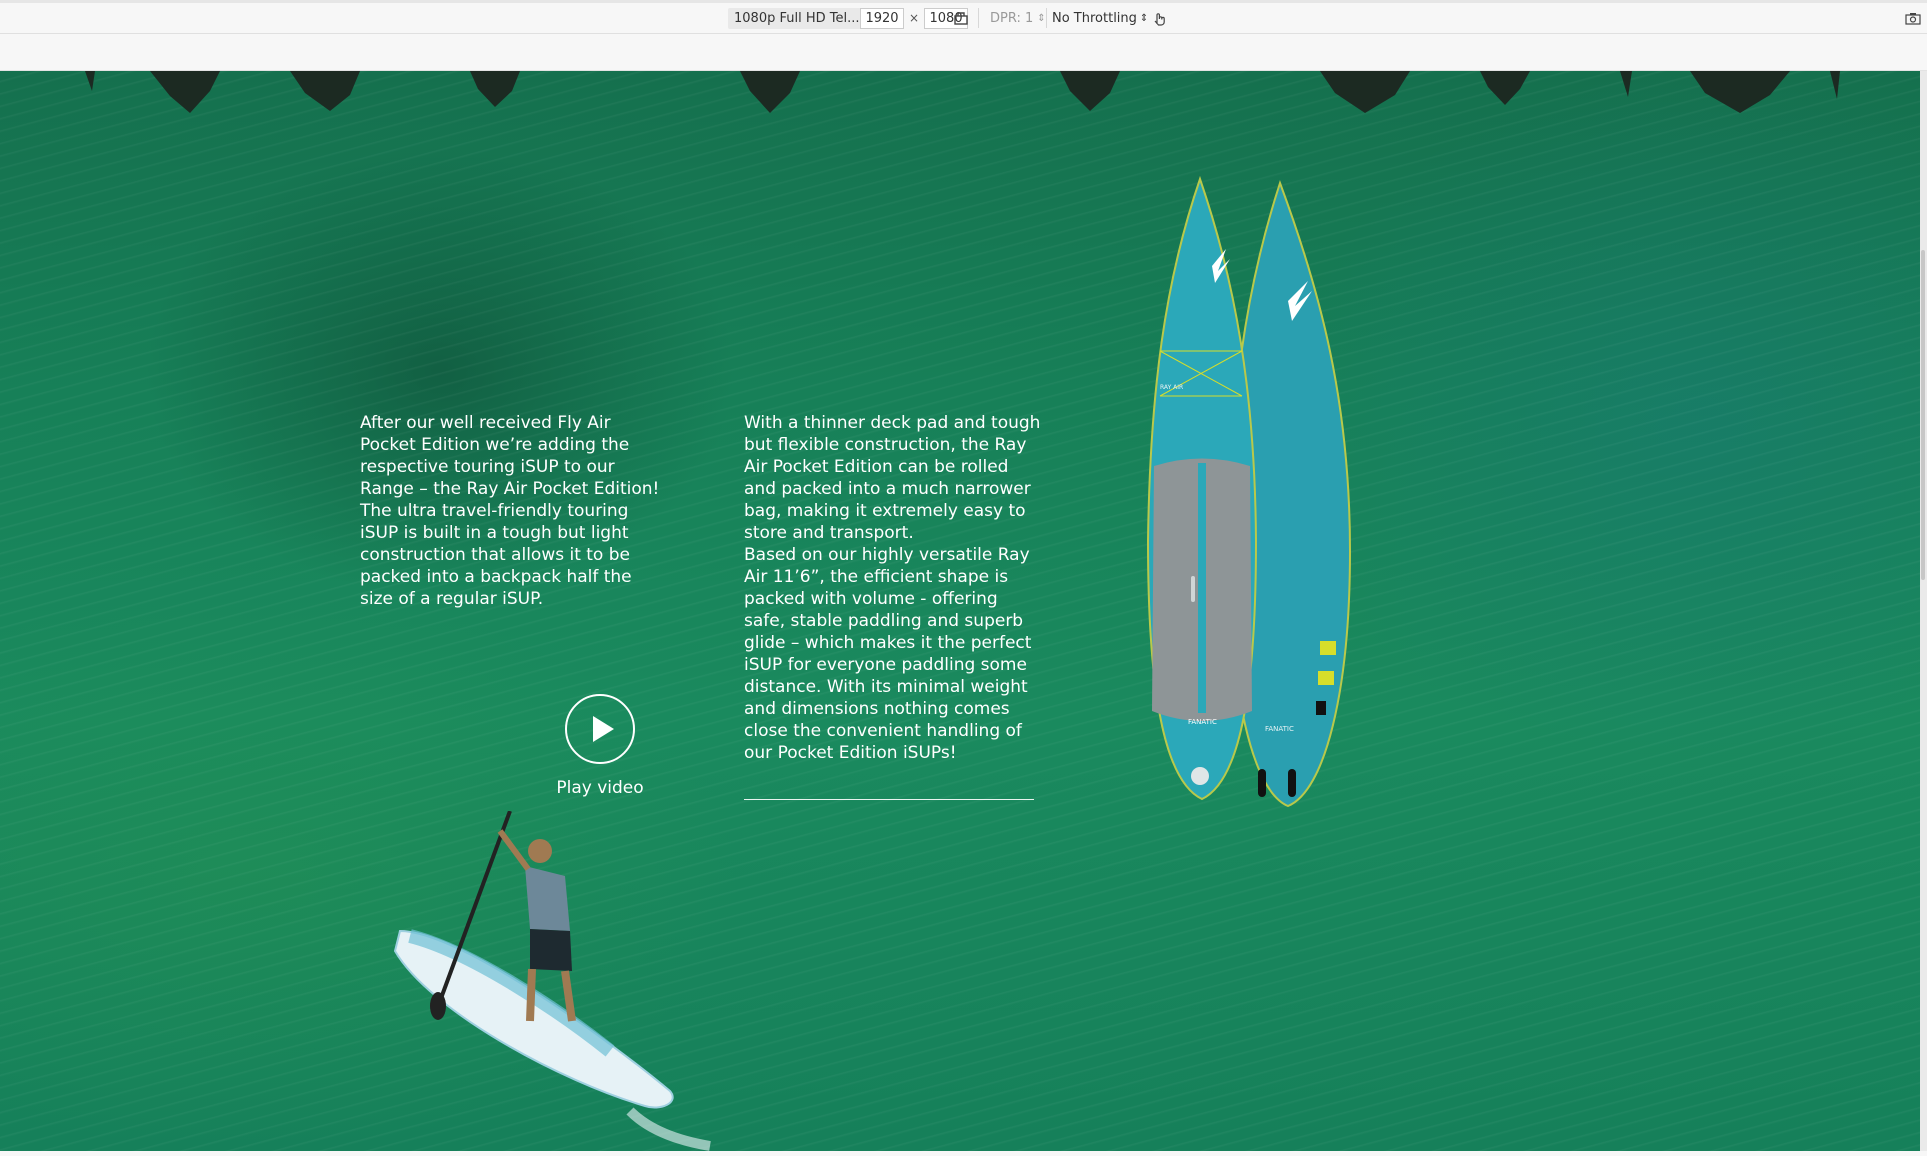  I want to click on throttle-group: No Throttling ⇕, so click(1100, 18).